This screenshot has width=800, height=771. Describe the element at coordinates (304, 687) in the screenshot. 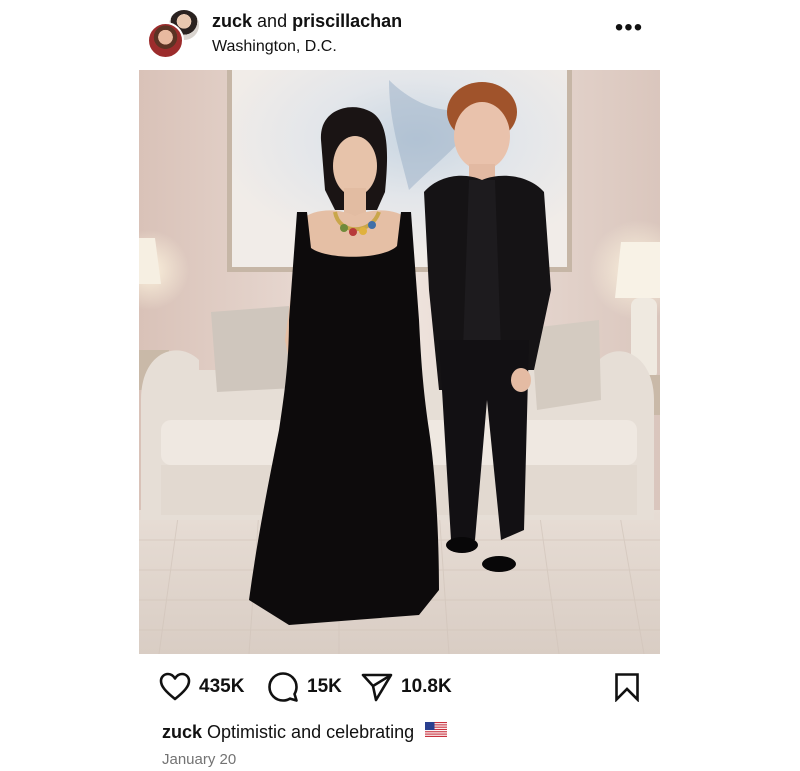

I see `comment-button: 15K` at that location.